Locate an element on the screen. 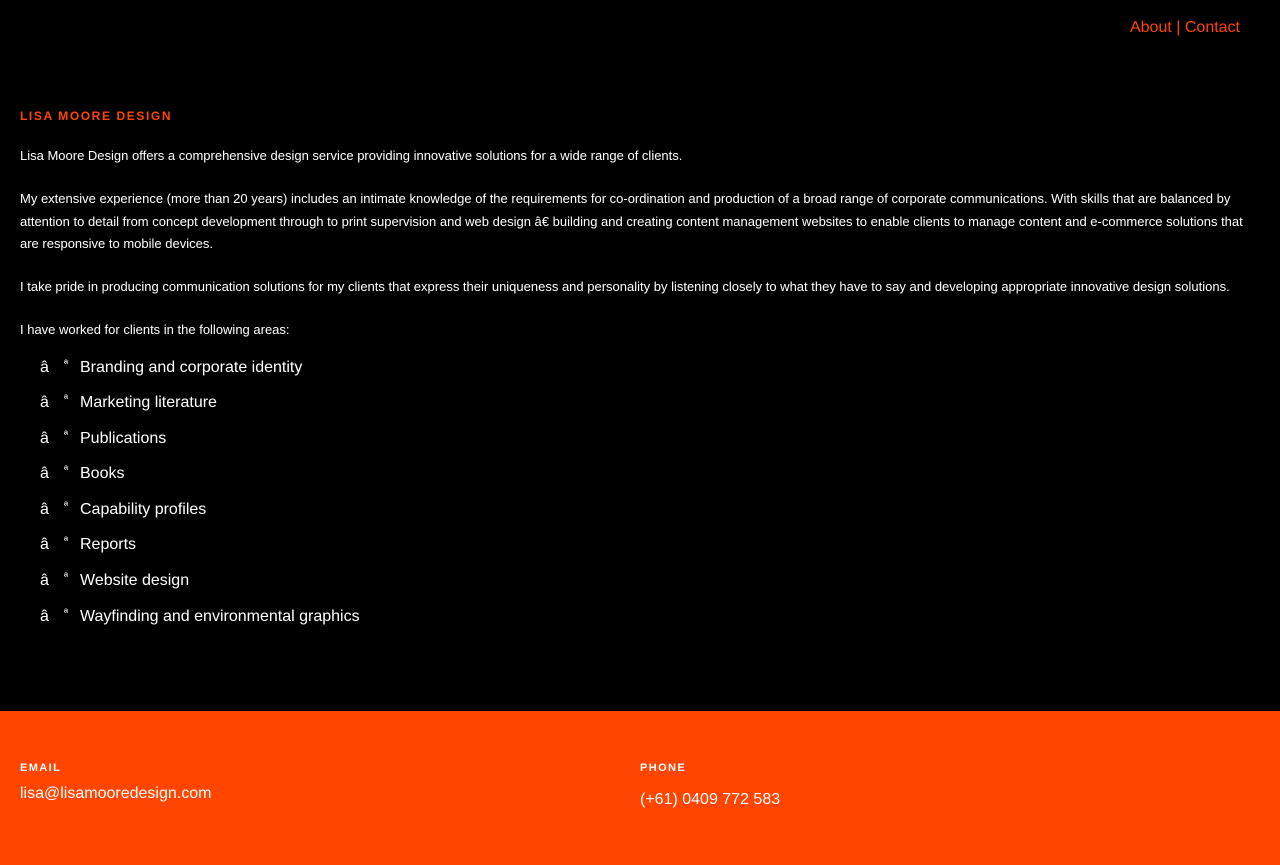 The height and width of the screenshot is (865, 1280). footer-email-block: EMAIL lisa@lisamooredesign.com is located at coordinates (115, 782).